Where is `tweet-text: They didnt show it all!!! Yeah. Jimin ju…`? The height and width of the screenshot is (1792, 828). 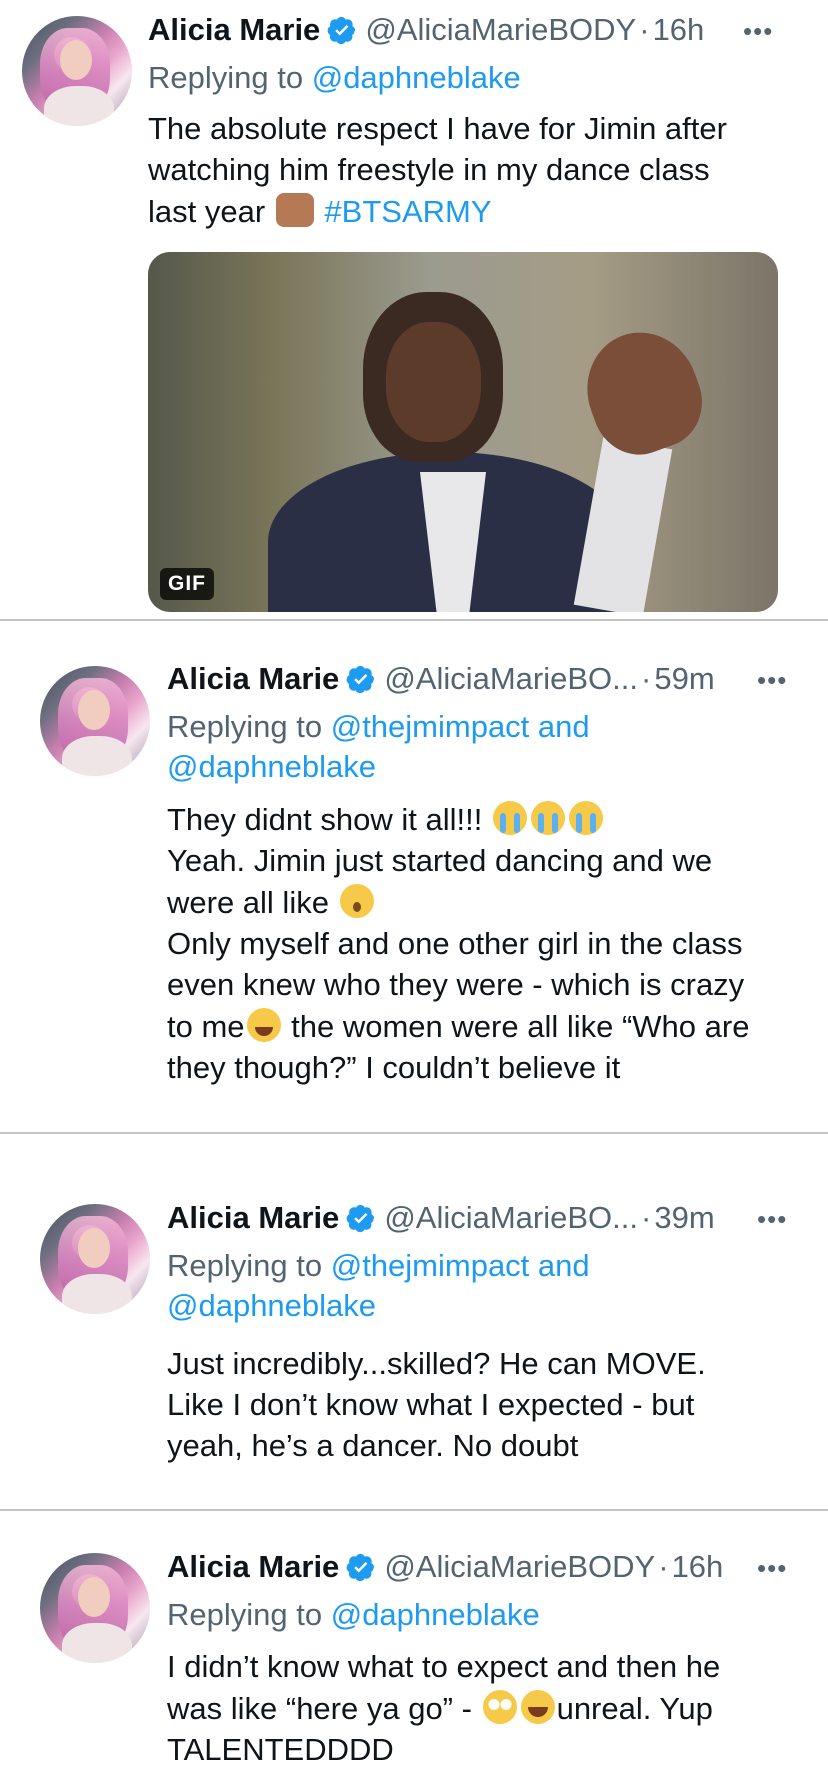
tweet-text: They didnt show it all!!! Yeah. Jimin ju… is located at coordinates (458, 943).